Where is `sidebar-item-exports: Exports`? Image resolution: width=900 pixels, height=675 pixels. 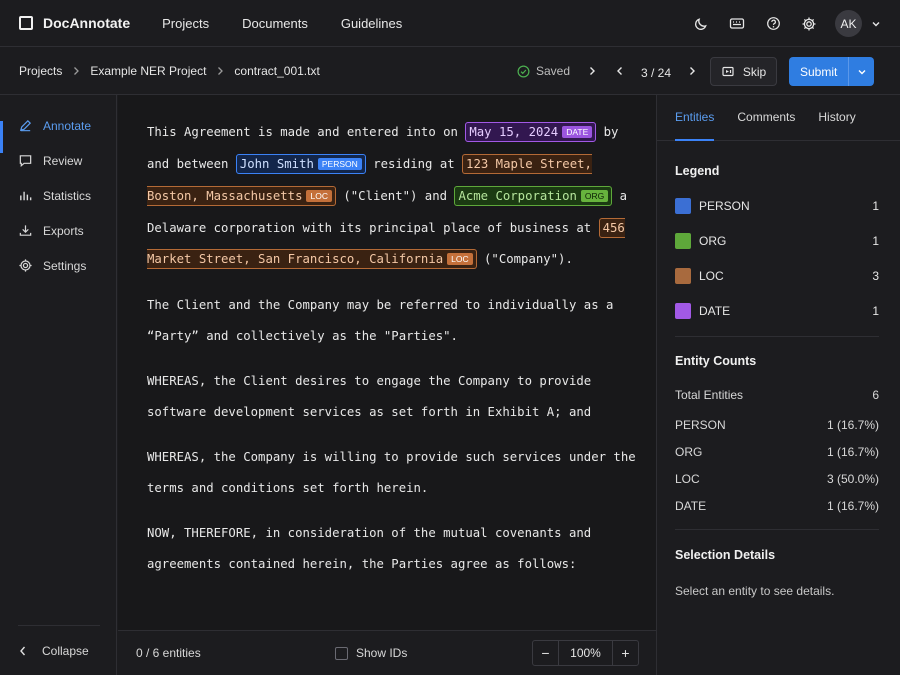
sidebar-item-exports: Exports is located at coordinates (58, 230).